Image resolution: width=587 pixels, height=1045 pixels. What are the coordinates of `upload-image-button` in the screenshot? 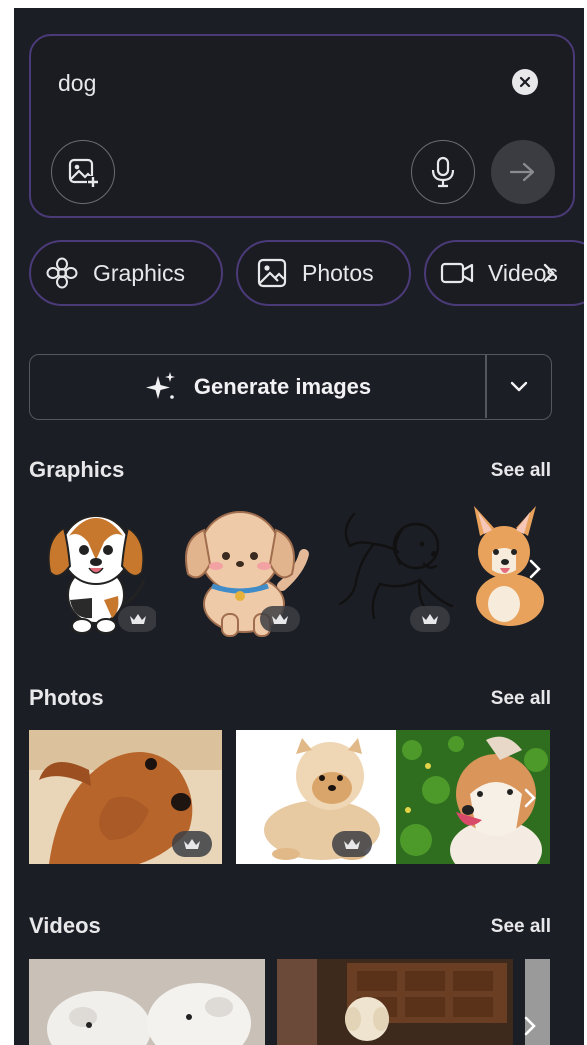 It's located at (83, 172).